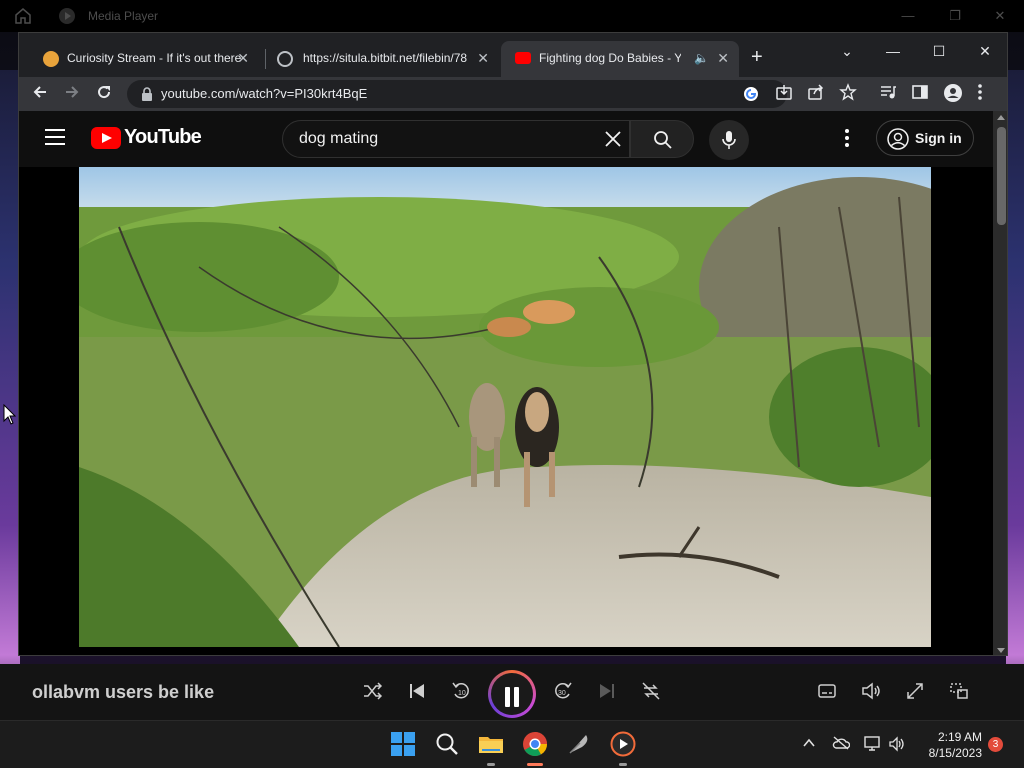 The width and height of the screenshot is (1024, 768). What do you see at coordinates (623, 764) in the screenshot?
I see `media-player-running-indicator` at bounding box center [623, 764].